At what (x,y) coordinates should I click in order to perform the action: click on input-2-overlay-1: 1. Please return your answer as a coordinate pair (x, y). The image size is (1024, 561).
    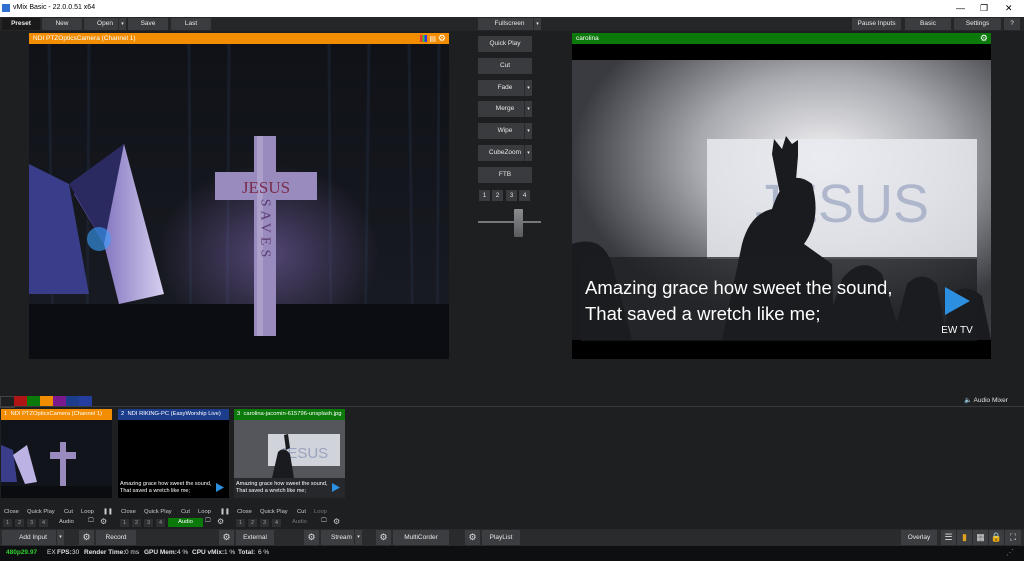
    Looking at the image, I should click on (124, 523).